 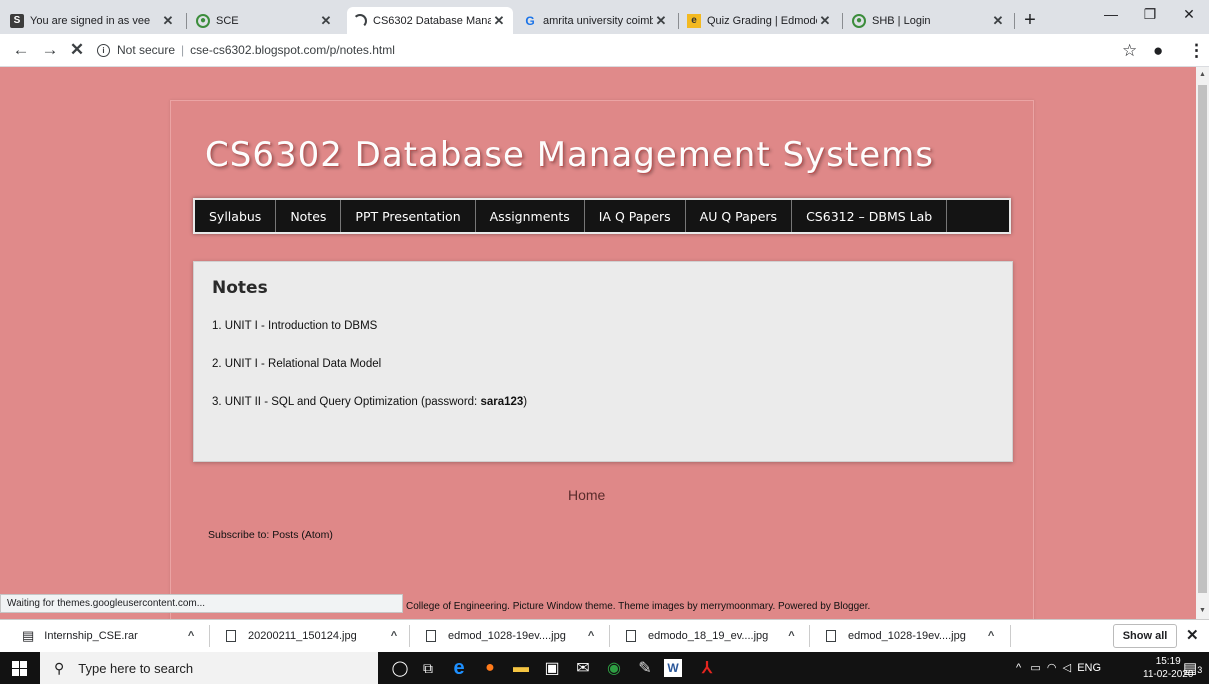 What do you see at coordinates (614, 668) in the screenshot?
I see `chrome-icon: ◉` at bounding box center [614, 668].